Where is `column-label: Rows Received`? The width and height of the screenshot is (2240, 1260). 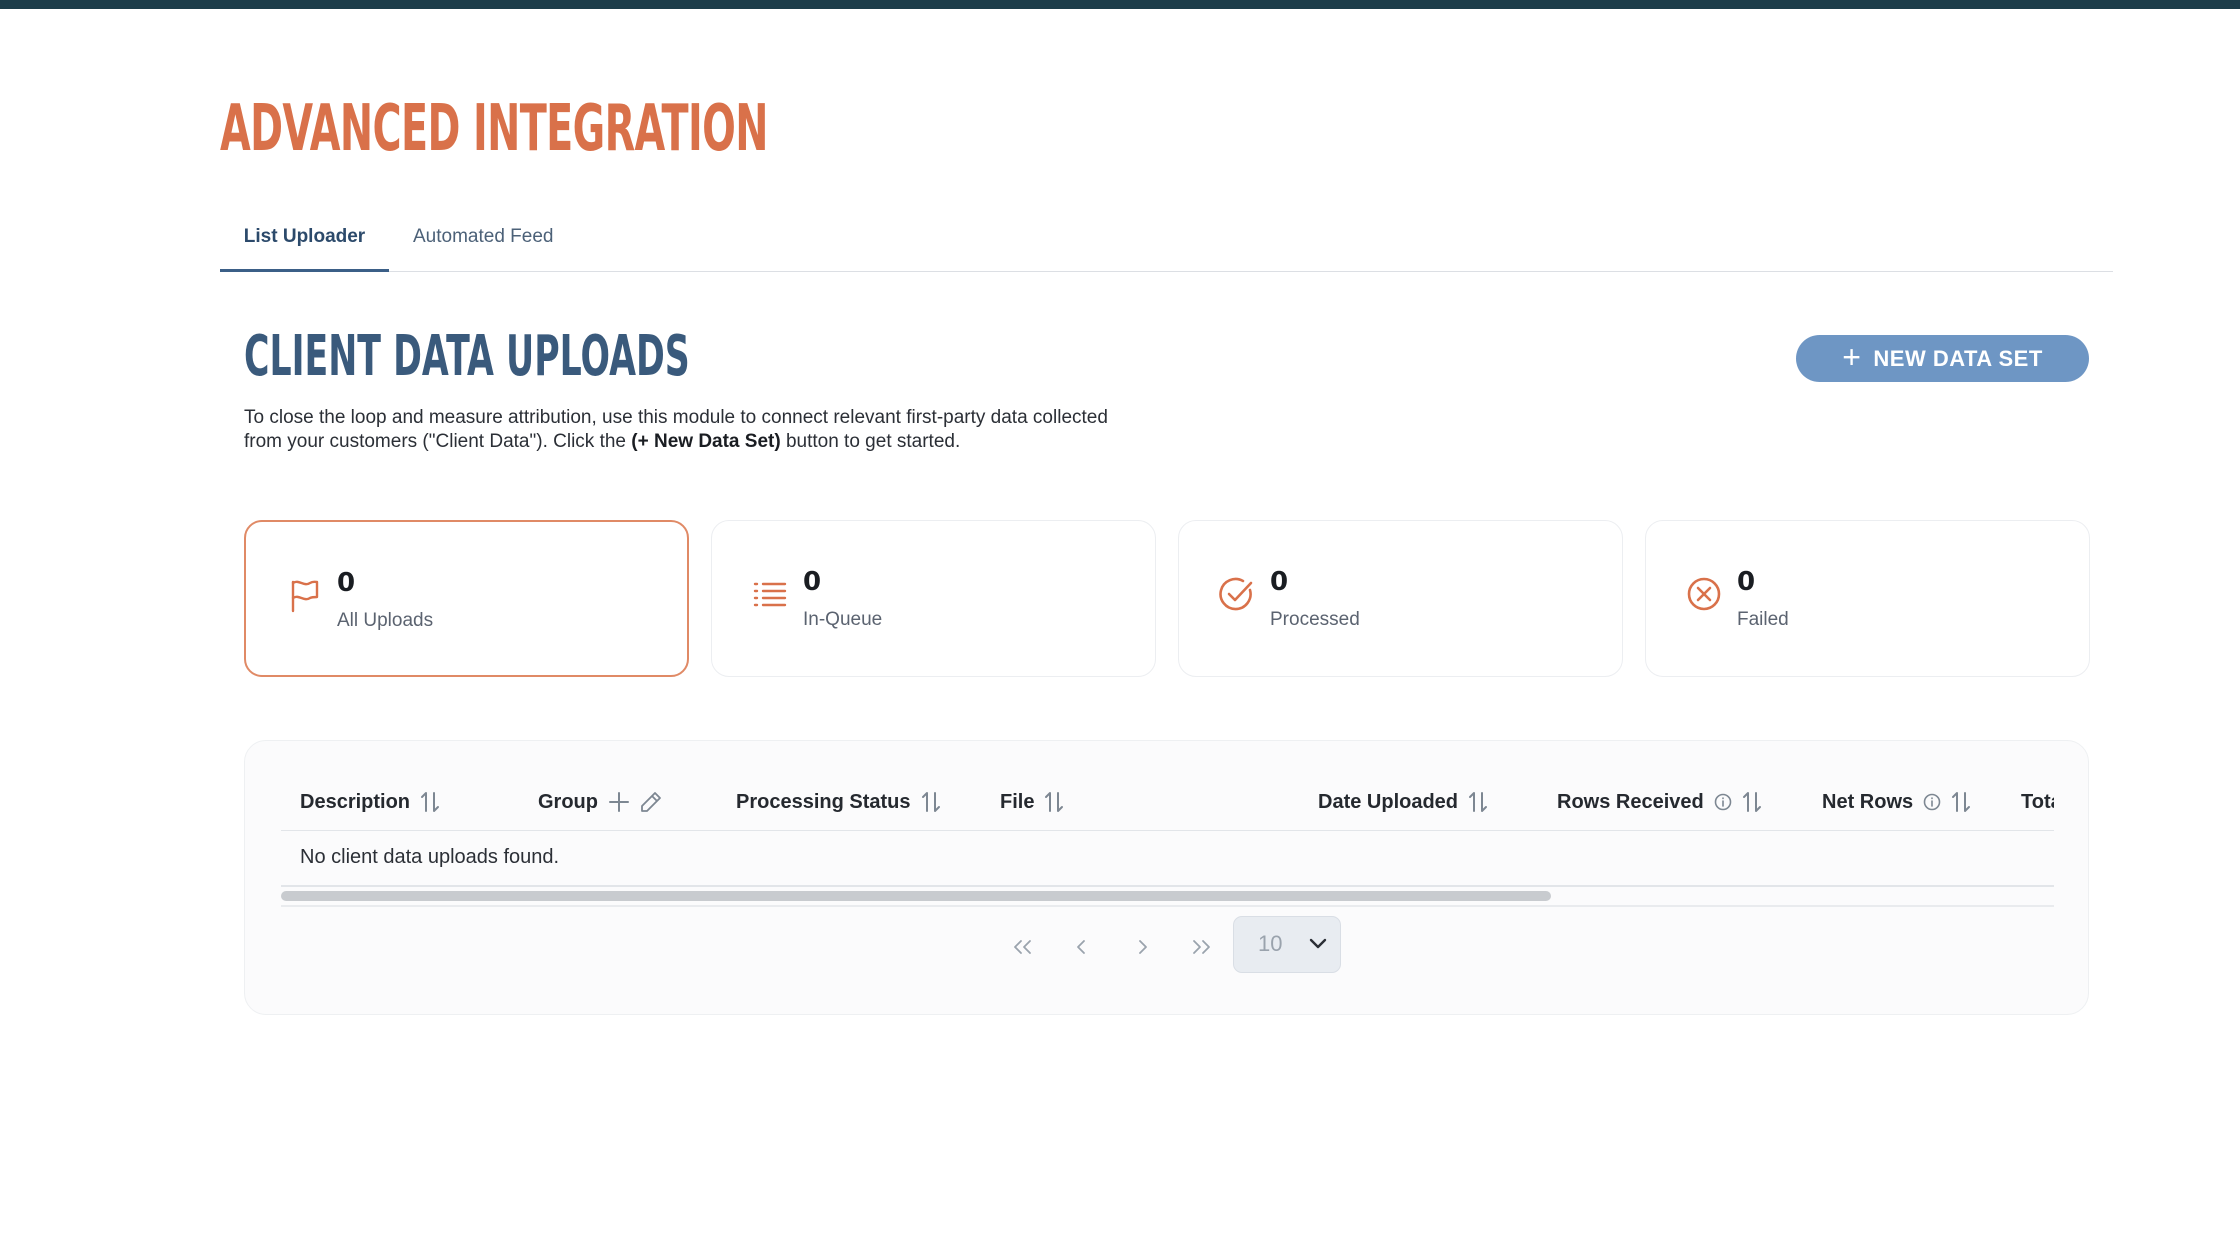 column-label: Rows Received is located at coordinates (1630, 801).